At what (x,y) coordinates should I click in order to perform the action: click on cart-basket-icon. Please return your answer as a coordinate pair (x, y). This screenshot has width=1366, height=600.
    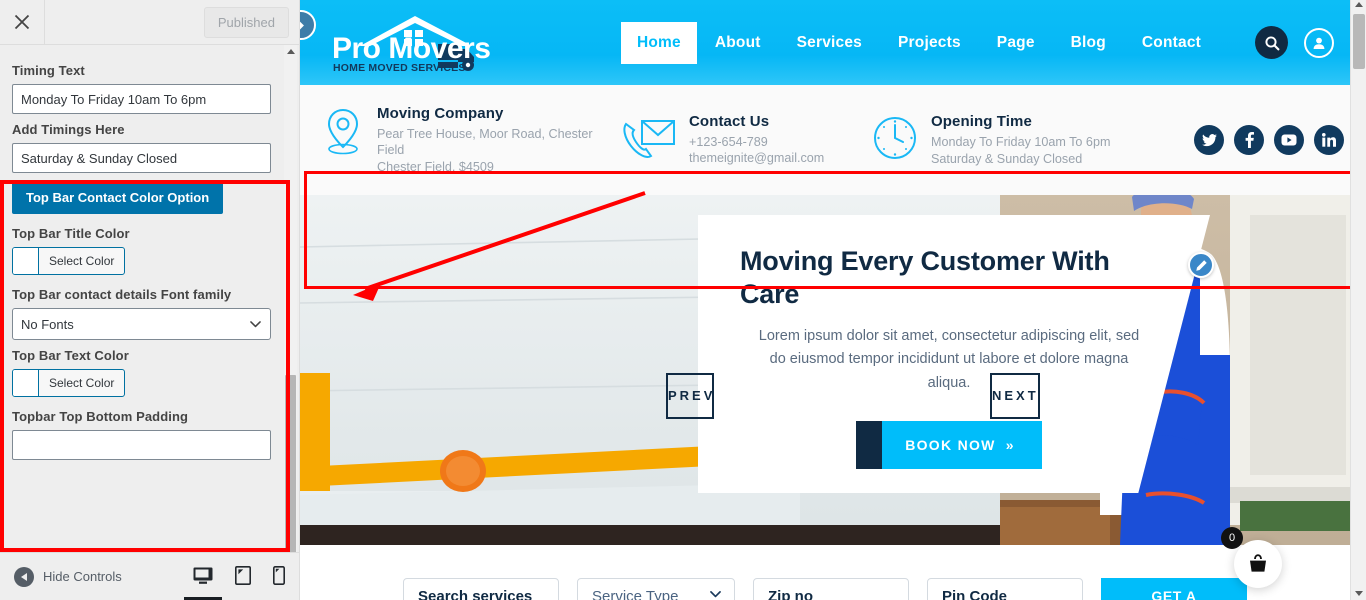
    Looking at the image, I should click on (1258, 564).